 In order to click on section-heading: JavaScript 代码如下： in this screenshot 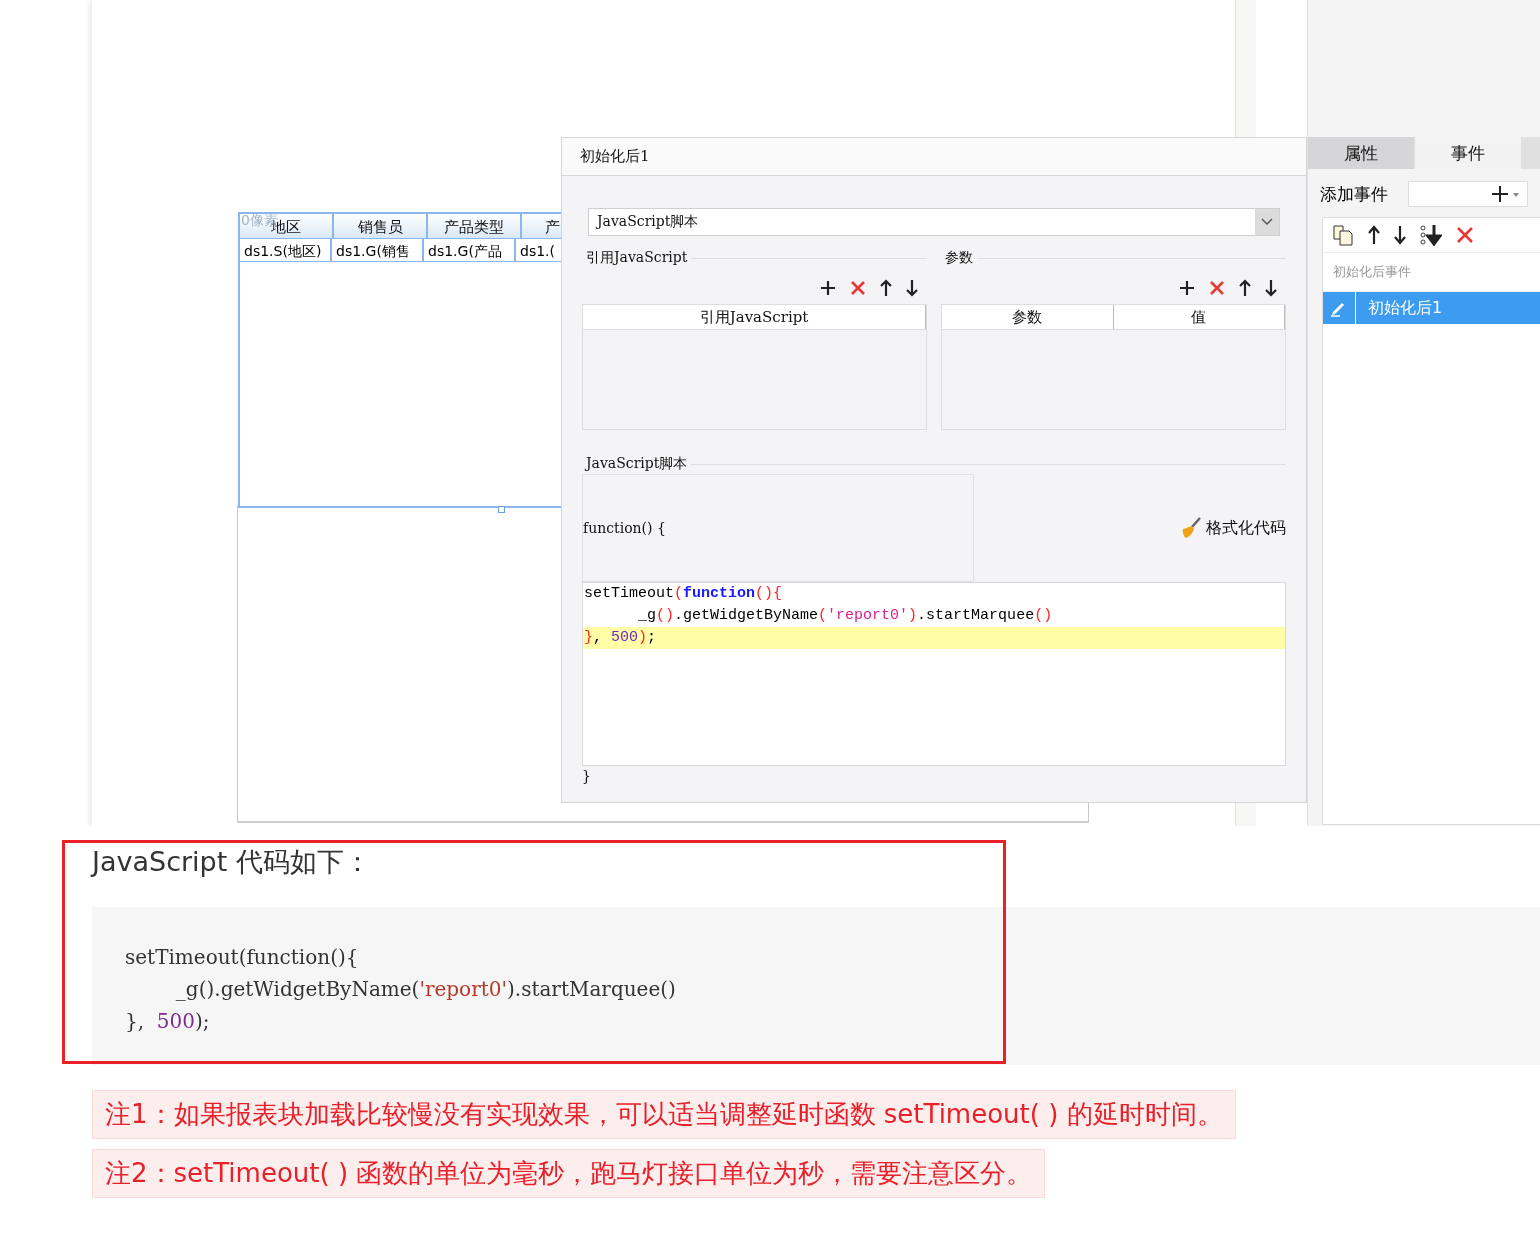, I will do `click(232, 862)`.